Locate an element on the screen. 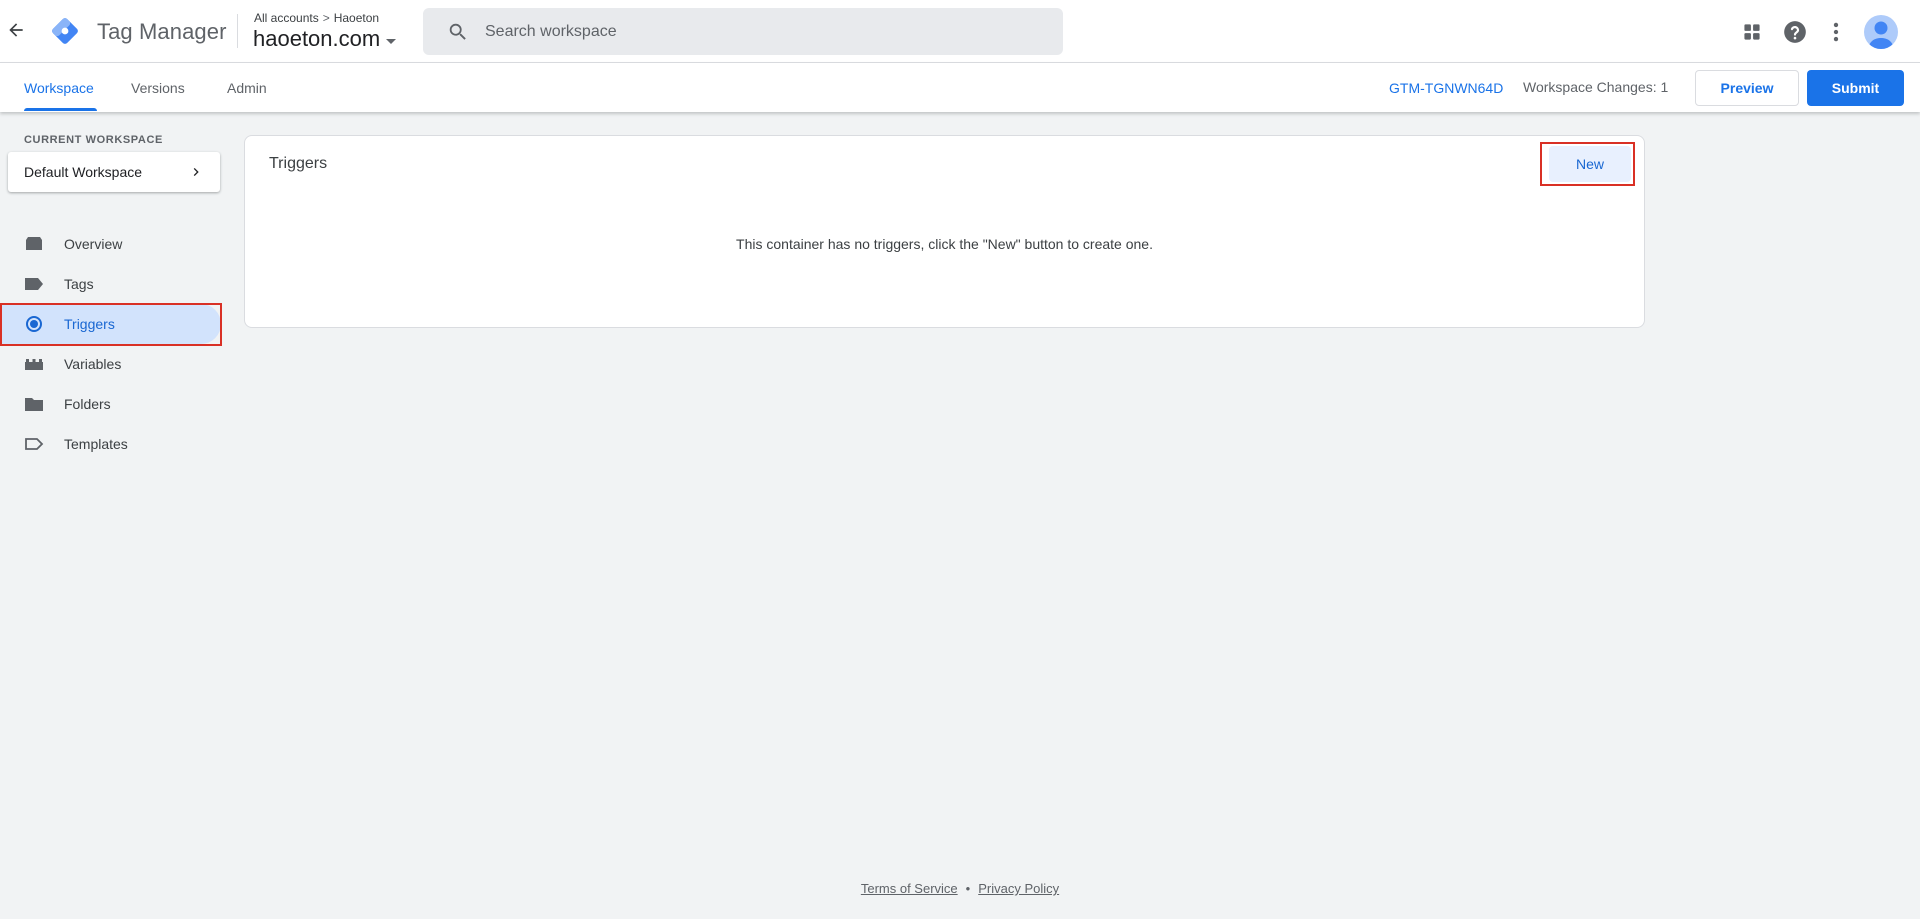 The width and height of the screenshot is (1920, 919). tab-admin: Admin is located at coordinates (247, 88).